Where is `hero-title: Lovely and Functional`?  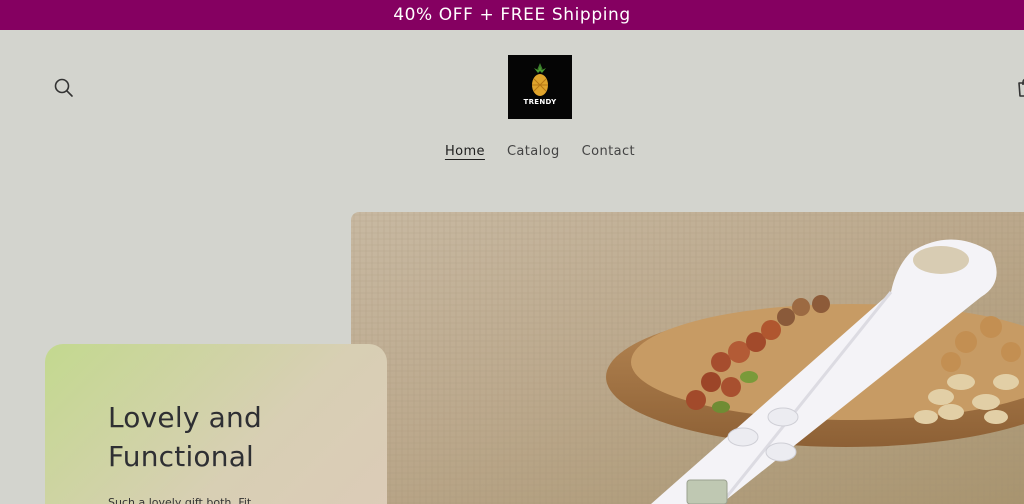 hero-title: Lovely and Functional is located at coordinates (238, 437).